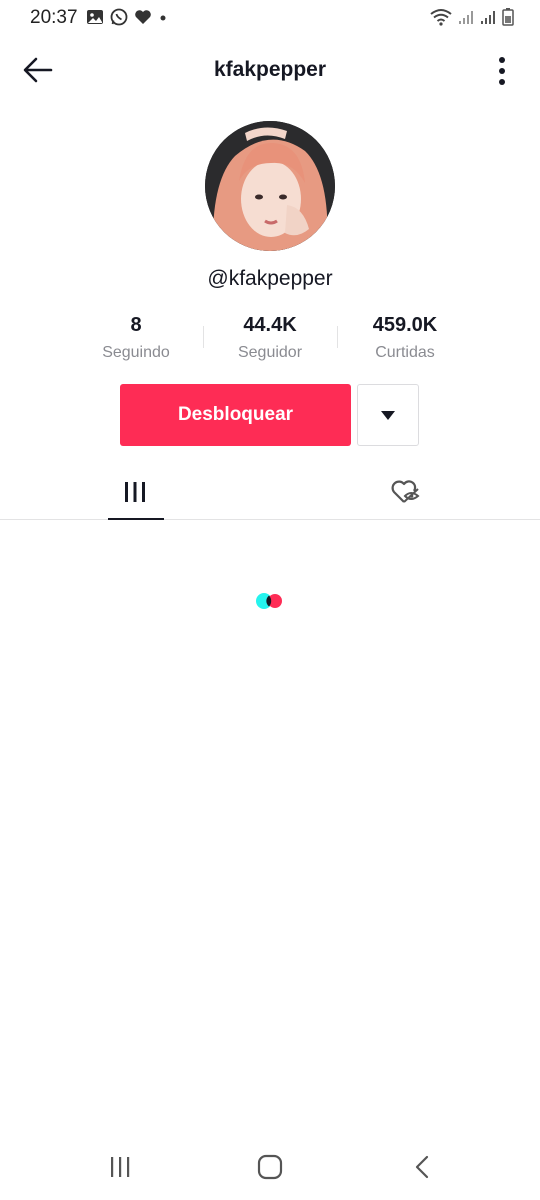 This screenshot has width=540, height=1200. I want to click on avatar-image, so click(270, 186).